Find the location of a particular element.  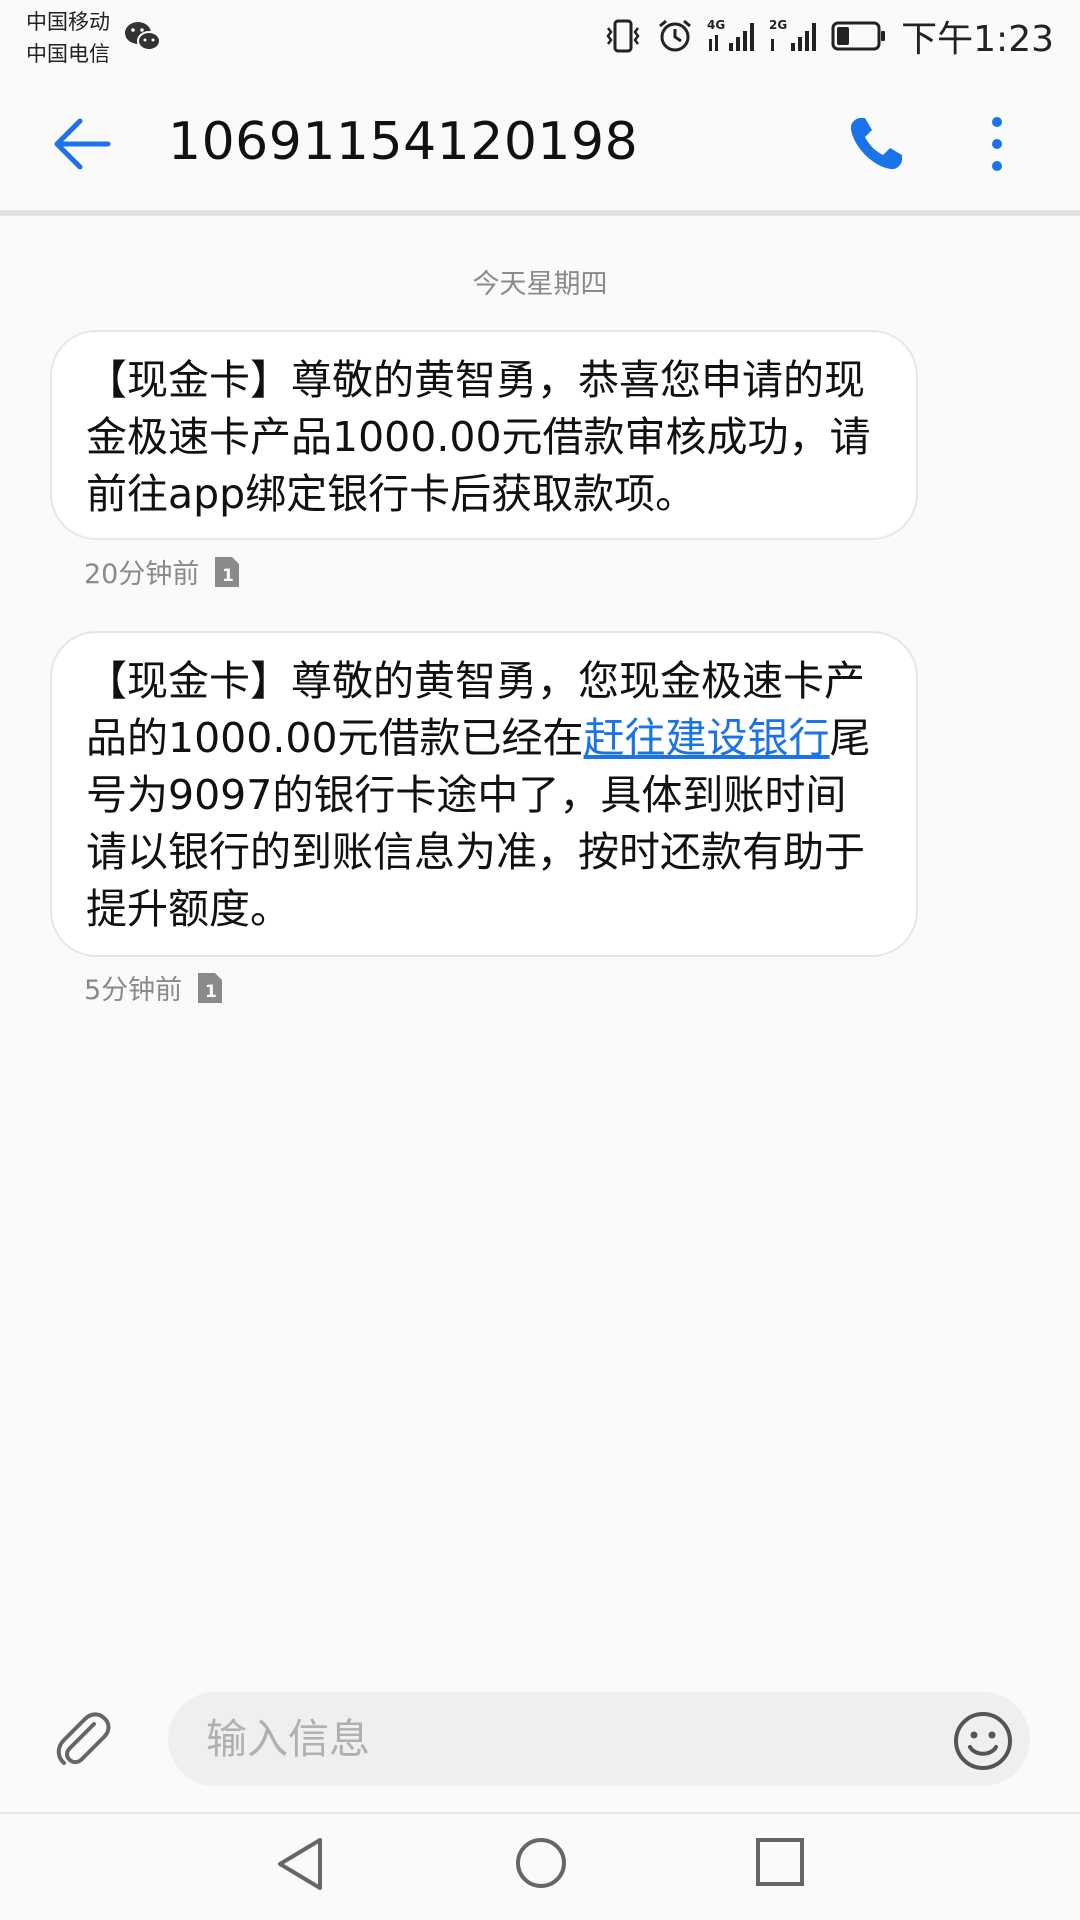

message-time: 20分钟前 is located at coordinates (142, 574).